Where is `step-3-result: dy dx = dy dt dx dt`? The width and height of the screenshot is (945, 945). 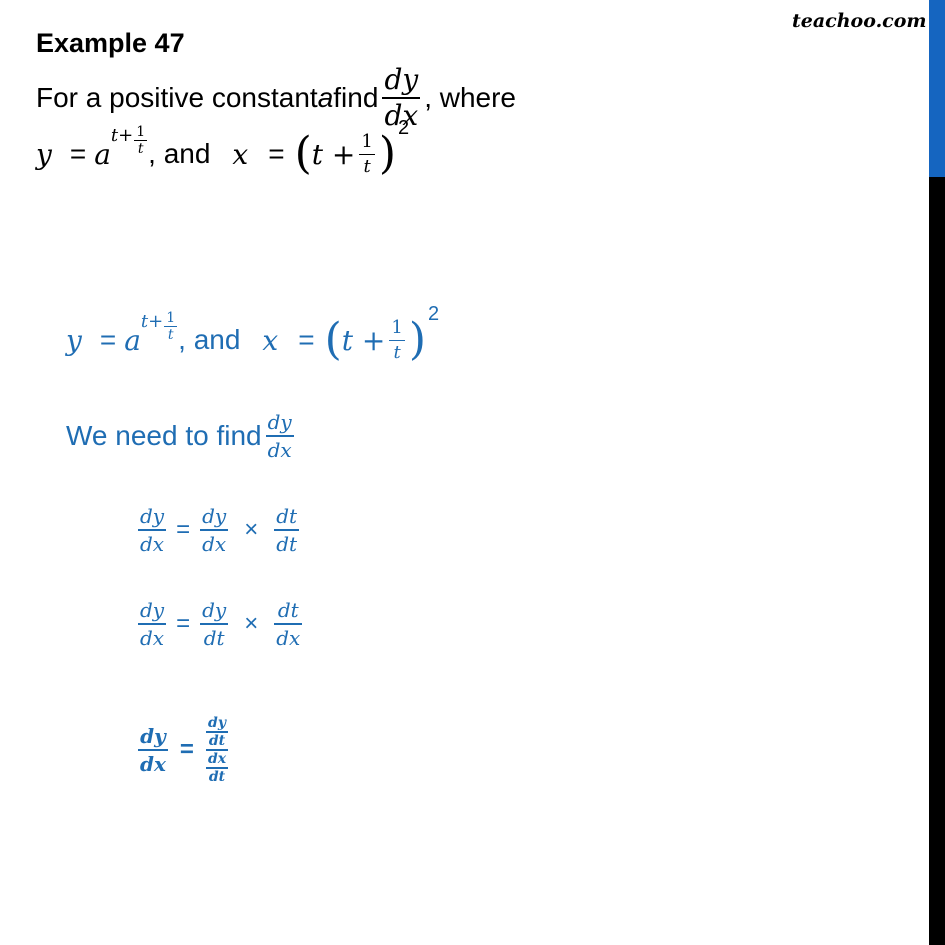 step-3-result: dy dx = dy dt dx dt is located at coordinates (183, 750).